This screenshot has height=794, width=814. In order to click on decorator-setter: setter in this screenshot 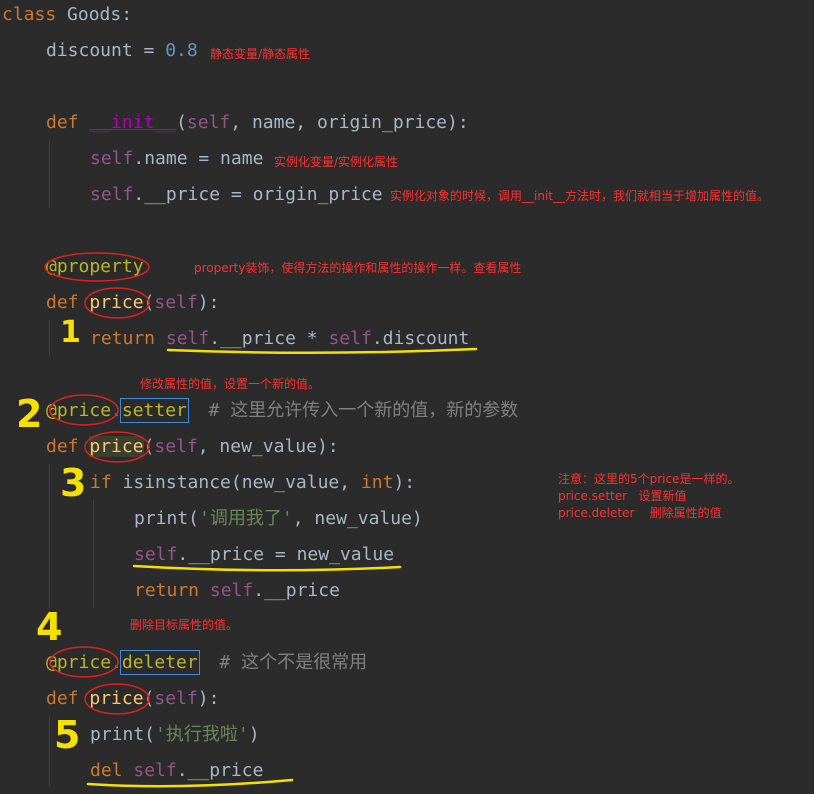, I will do `click(154, 410)`.